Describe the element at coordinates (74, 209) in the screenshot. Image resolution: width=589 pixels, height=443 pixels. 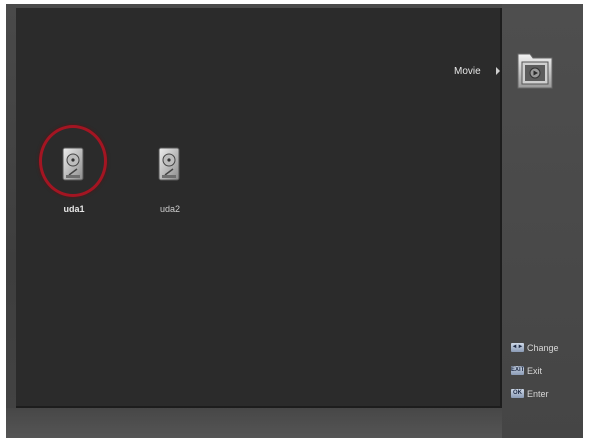
I see `drive-label: uda1` at that location.